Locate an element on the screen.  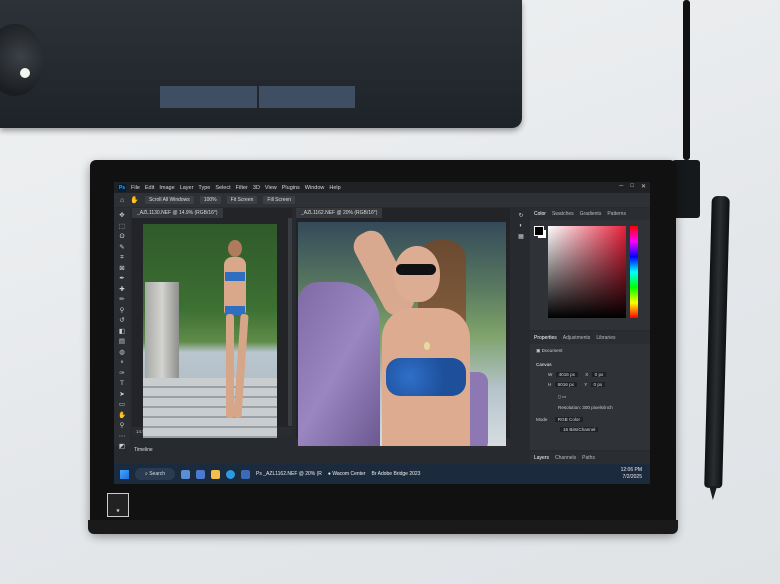
landscape-icon: ▭ is located at coordinates (564, 396).